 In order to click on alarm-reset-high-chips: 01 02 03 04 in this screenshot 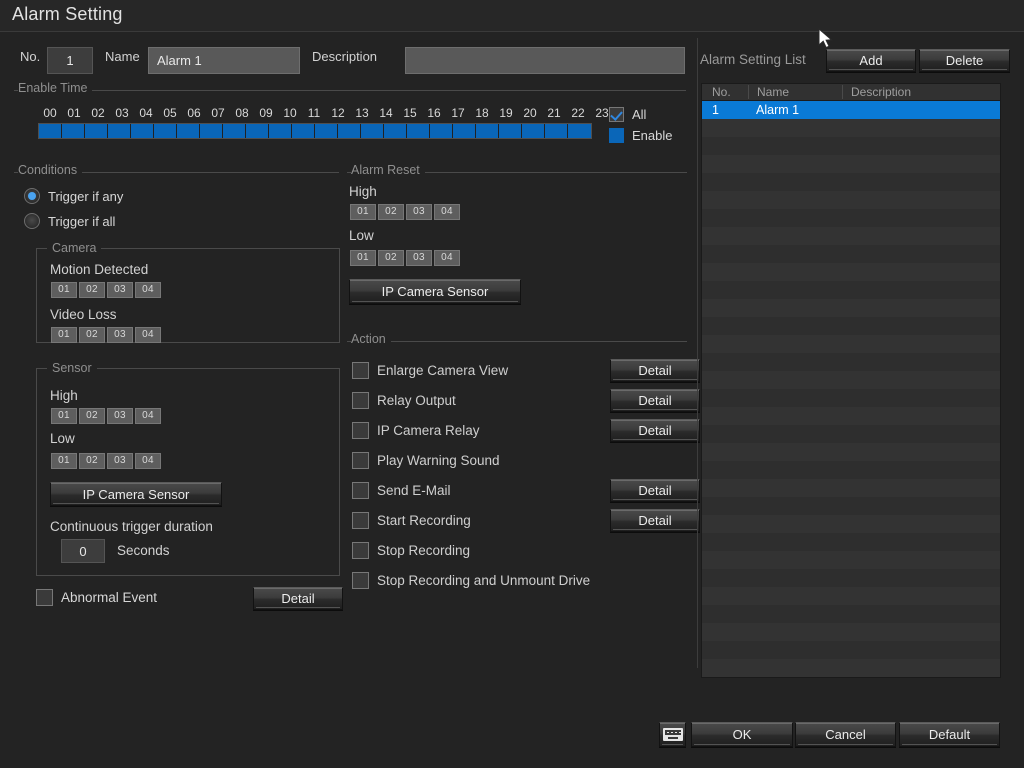, I will do `click(405, 212)`.